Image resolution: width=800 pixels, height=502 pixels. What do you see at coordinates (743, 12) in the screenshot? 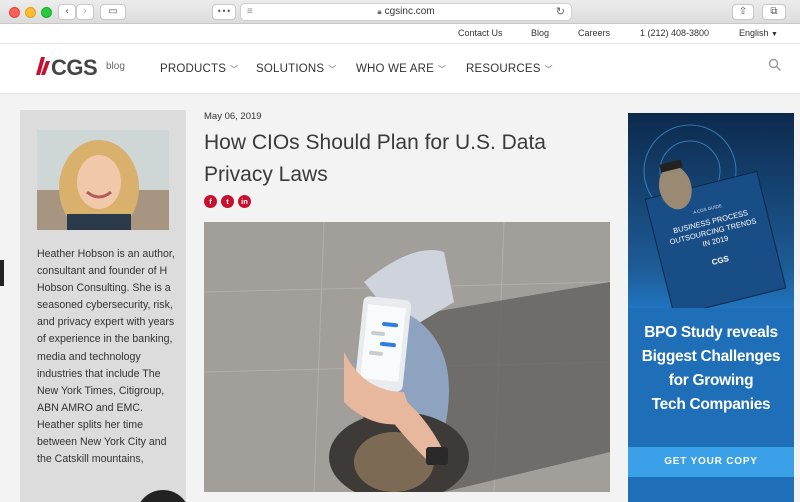
I see `share-icon: ⇧` at bounding box center [743, 12].